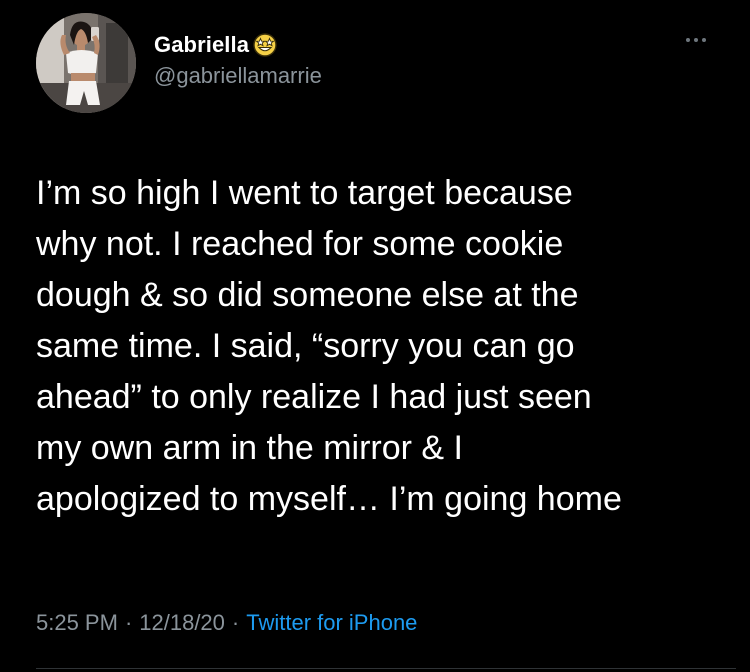 This screenshot has height=672, width=750. What do you see at coordinates (182, 623) in the screenshot?
I see `tweet-date: 12/18/20` at bounding box center [182, 623].